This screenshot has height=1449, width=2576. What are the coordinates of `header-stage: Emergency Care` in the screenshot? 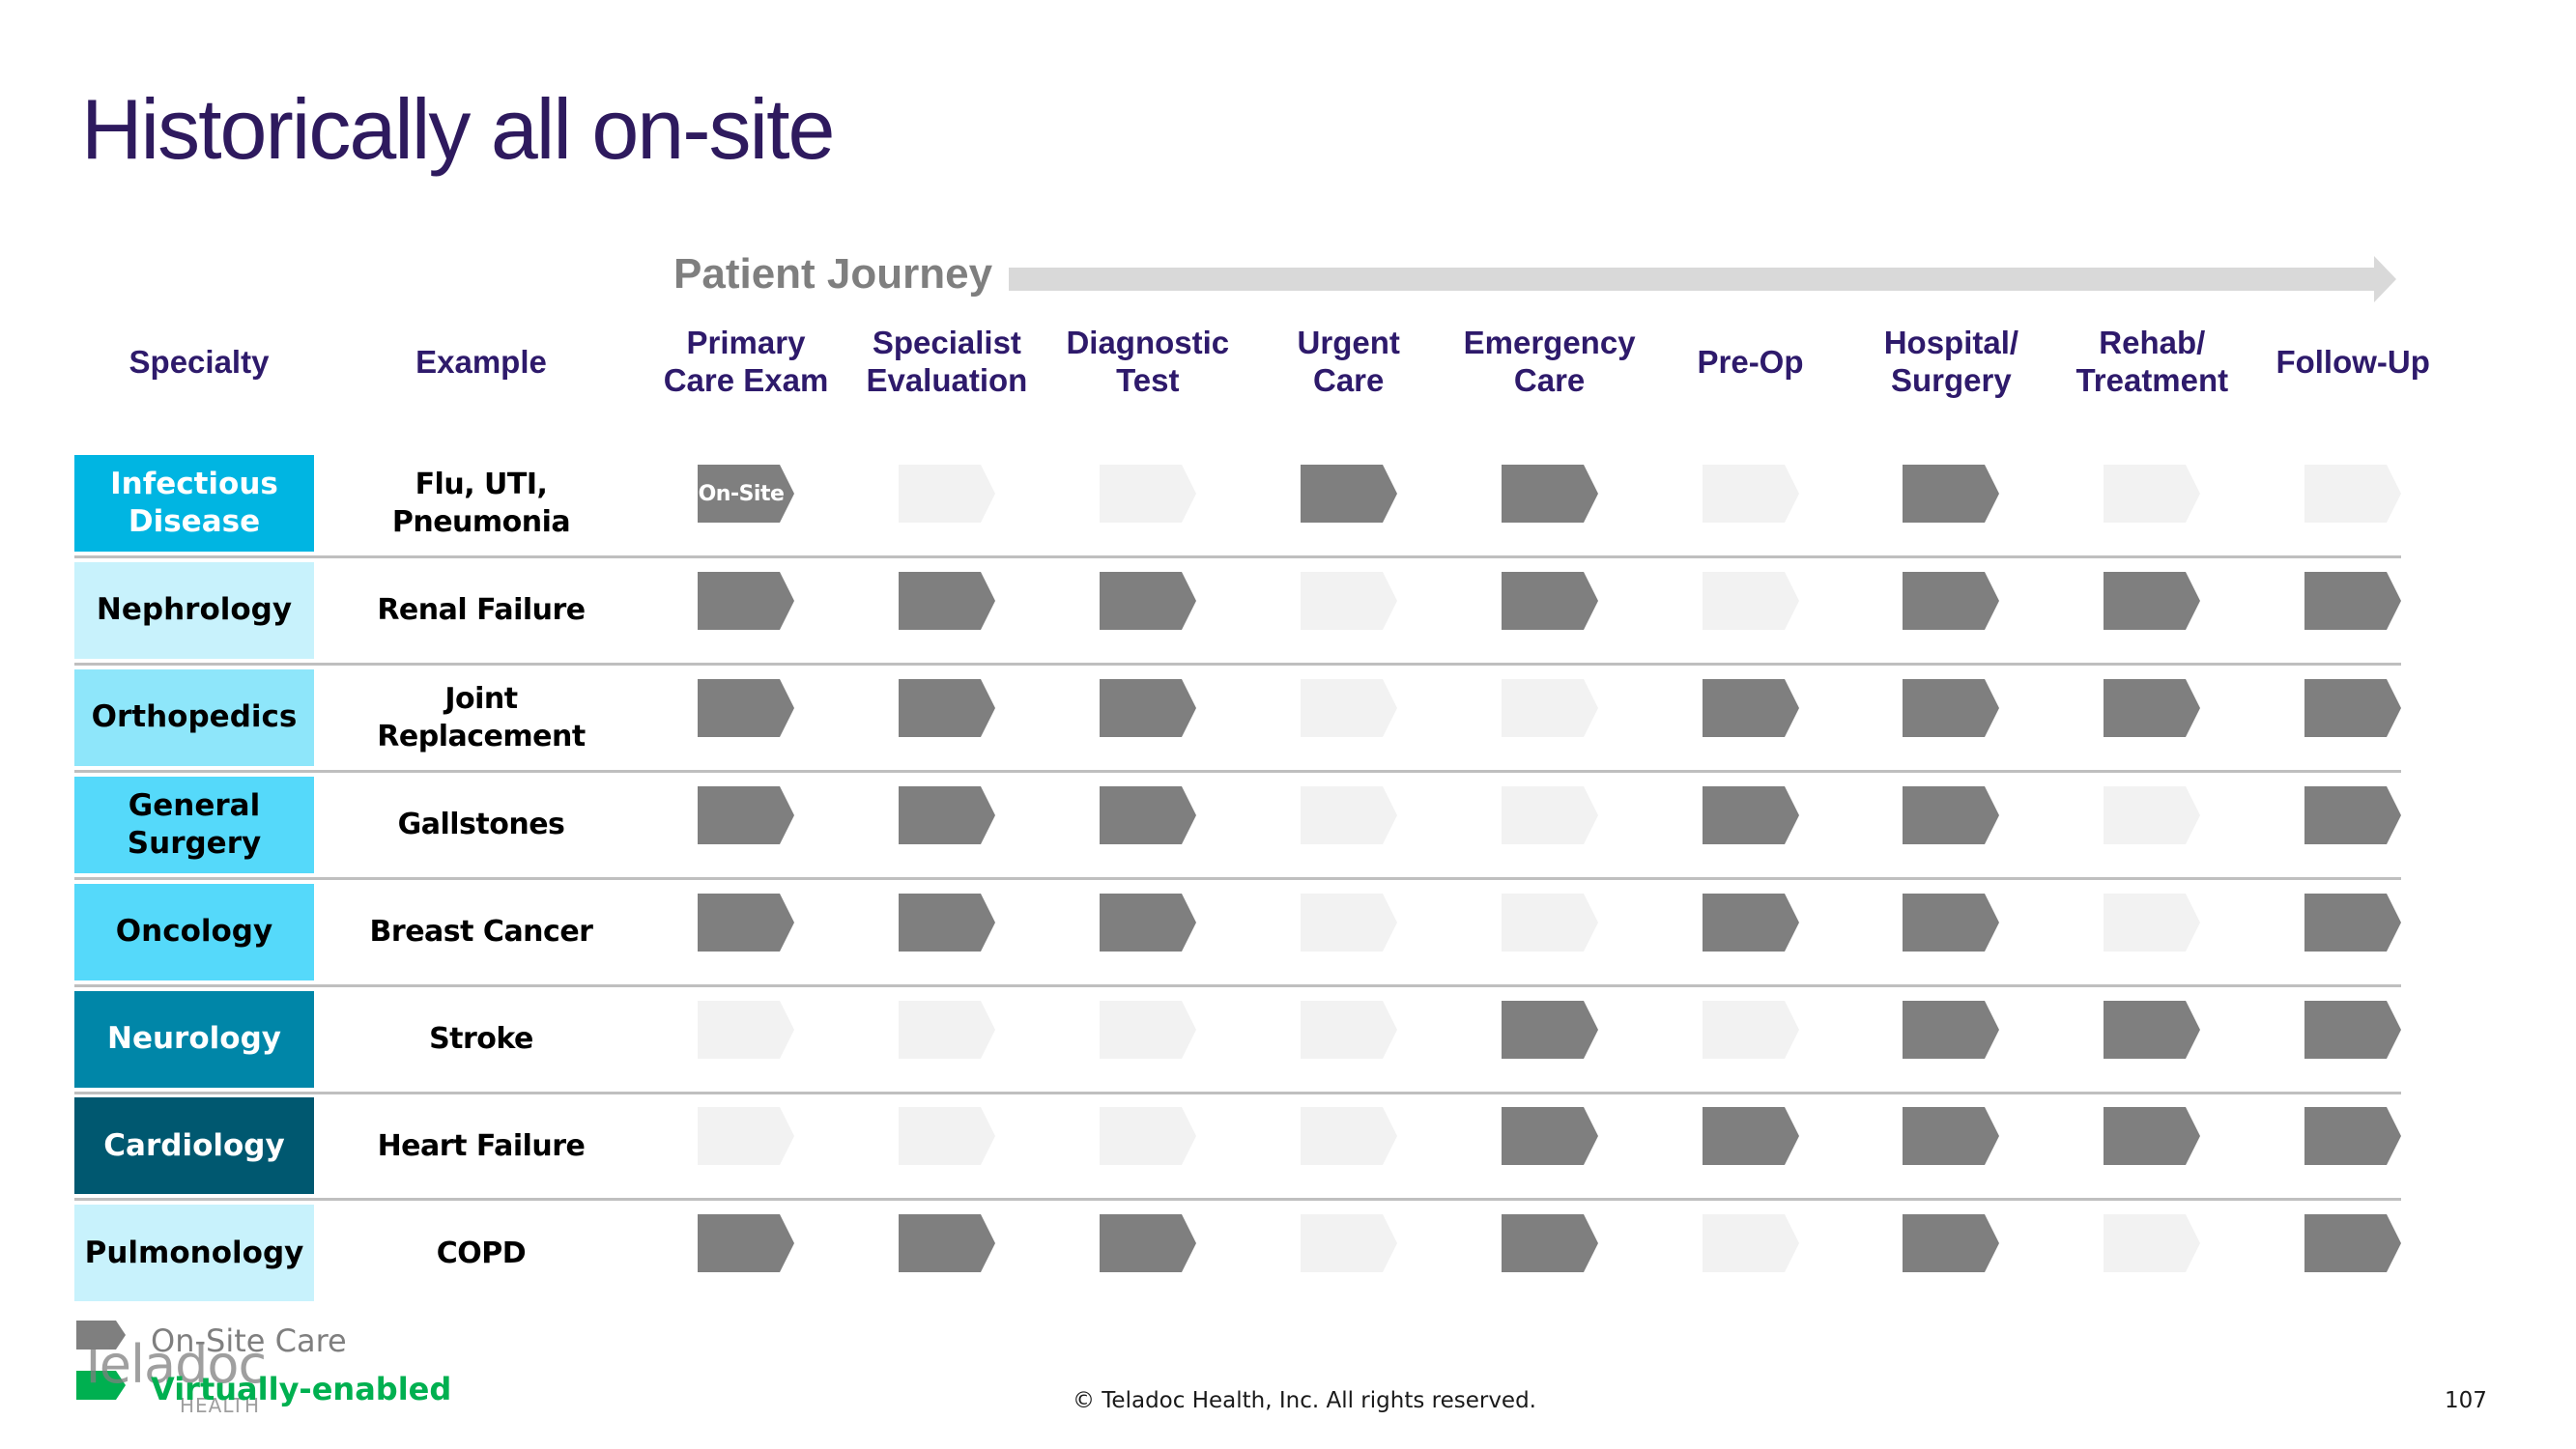 It's located at (1550, 361).